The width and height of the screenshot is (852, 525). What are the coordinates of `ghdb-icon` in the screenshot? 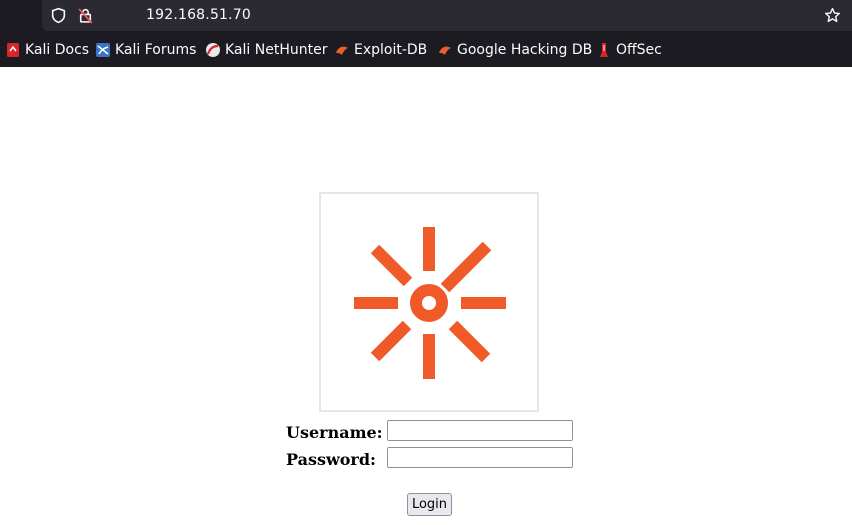 It's located at (445, 50).